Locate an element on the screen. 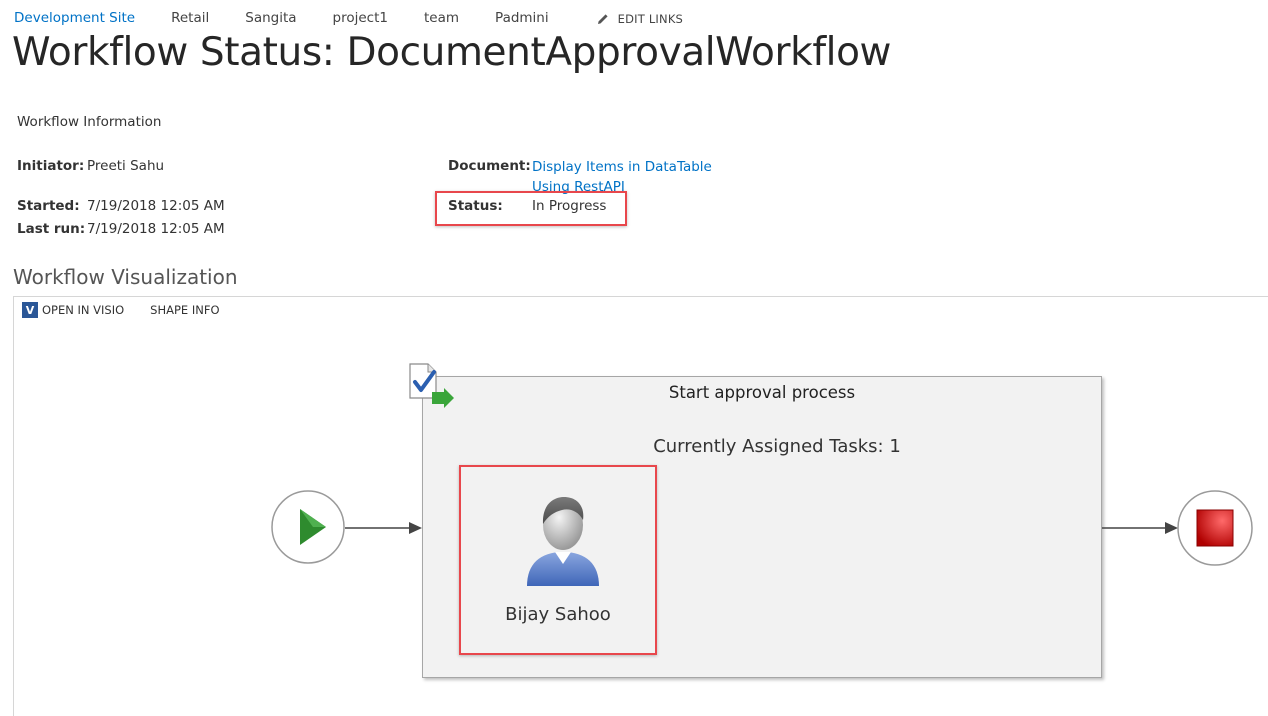  initiator-value: Preeti Sahu is located at coordinates (126, 166).